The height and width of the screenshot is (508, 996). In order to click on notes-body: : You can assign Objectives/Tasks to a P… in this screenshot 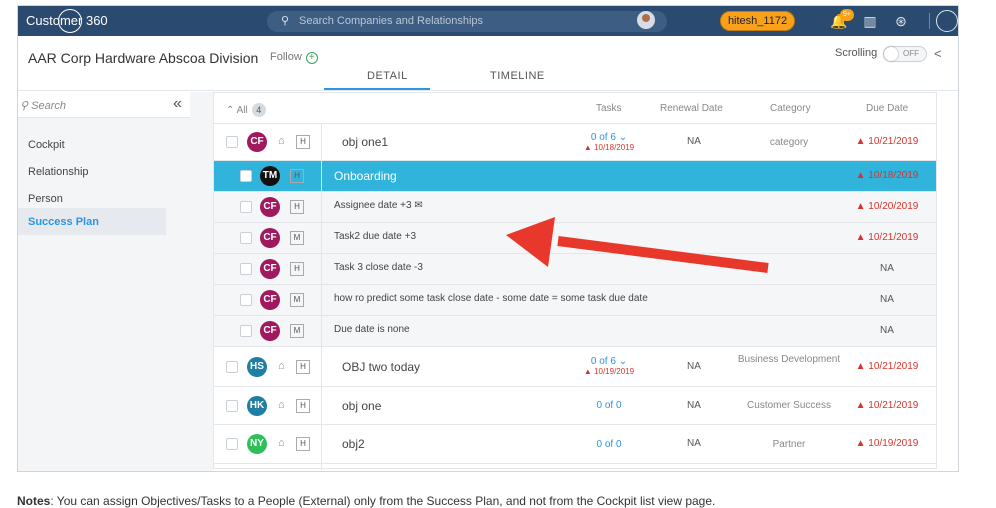, I will do `click(383, 501)`.